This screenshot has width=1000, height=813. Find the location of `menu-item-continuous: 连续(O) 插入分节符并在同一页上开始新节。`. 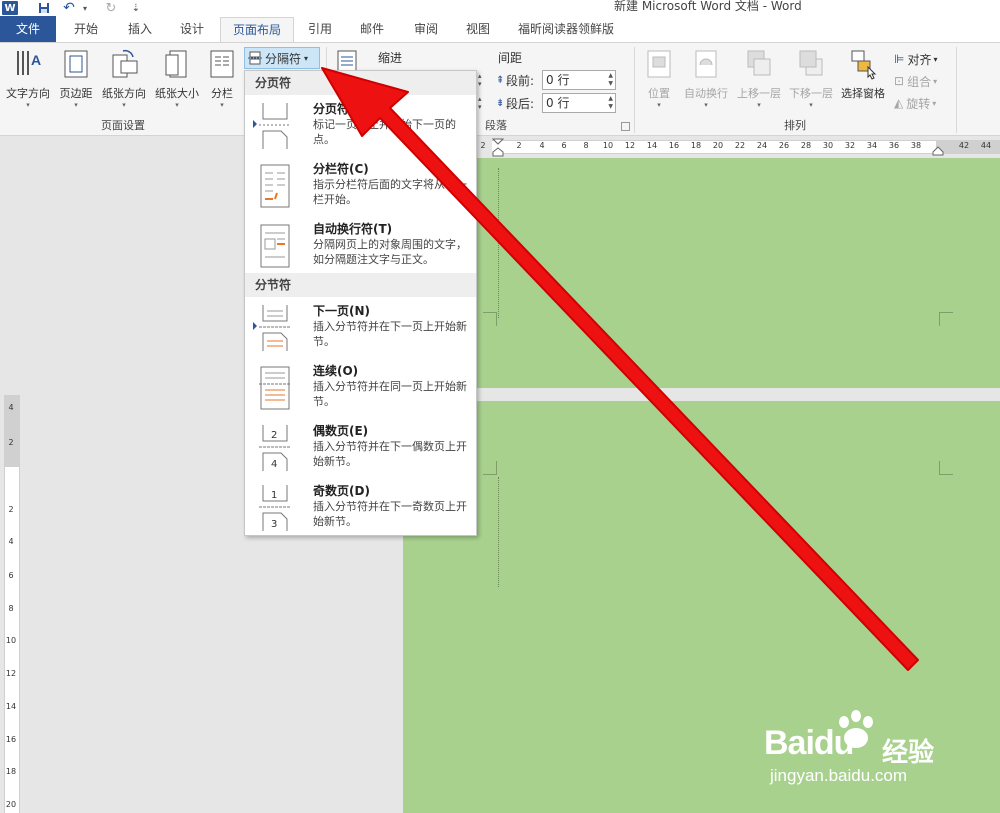

menu-item-continuous: 连续(O) 插入分节符并在同一页上开始新节。 is located at coordinates (360, 388).